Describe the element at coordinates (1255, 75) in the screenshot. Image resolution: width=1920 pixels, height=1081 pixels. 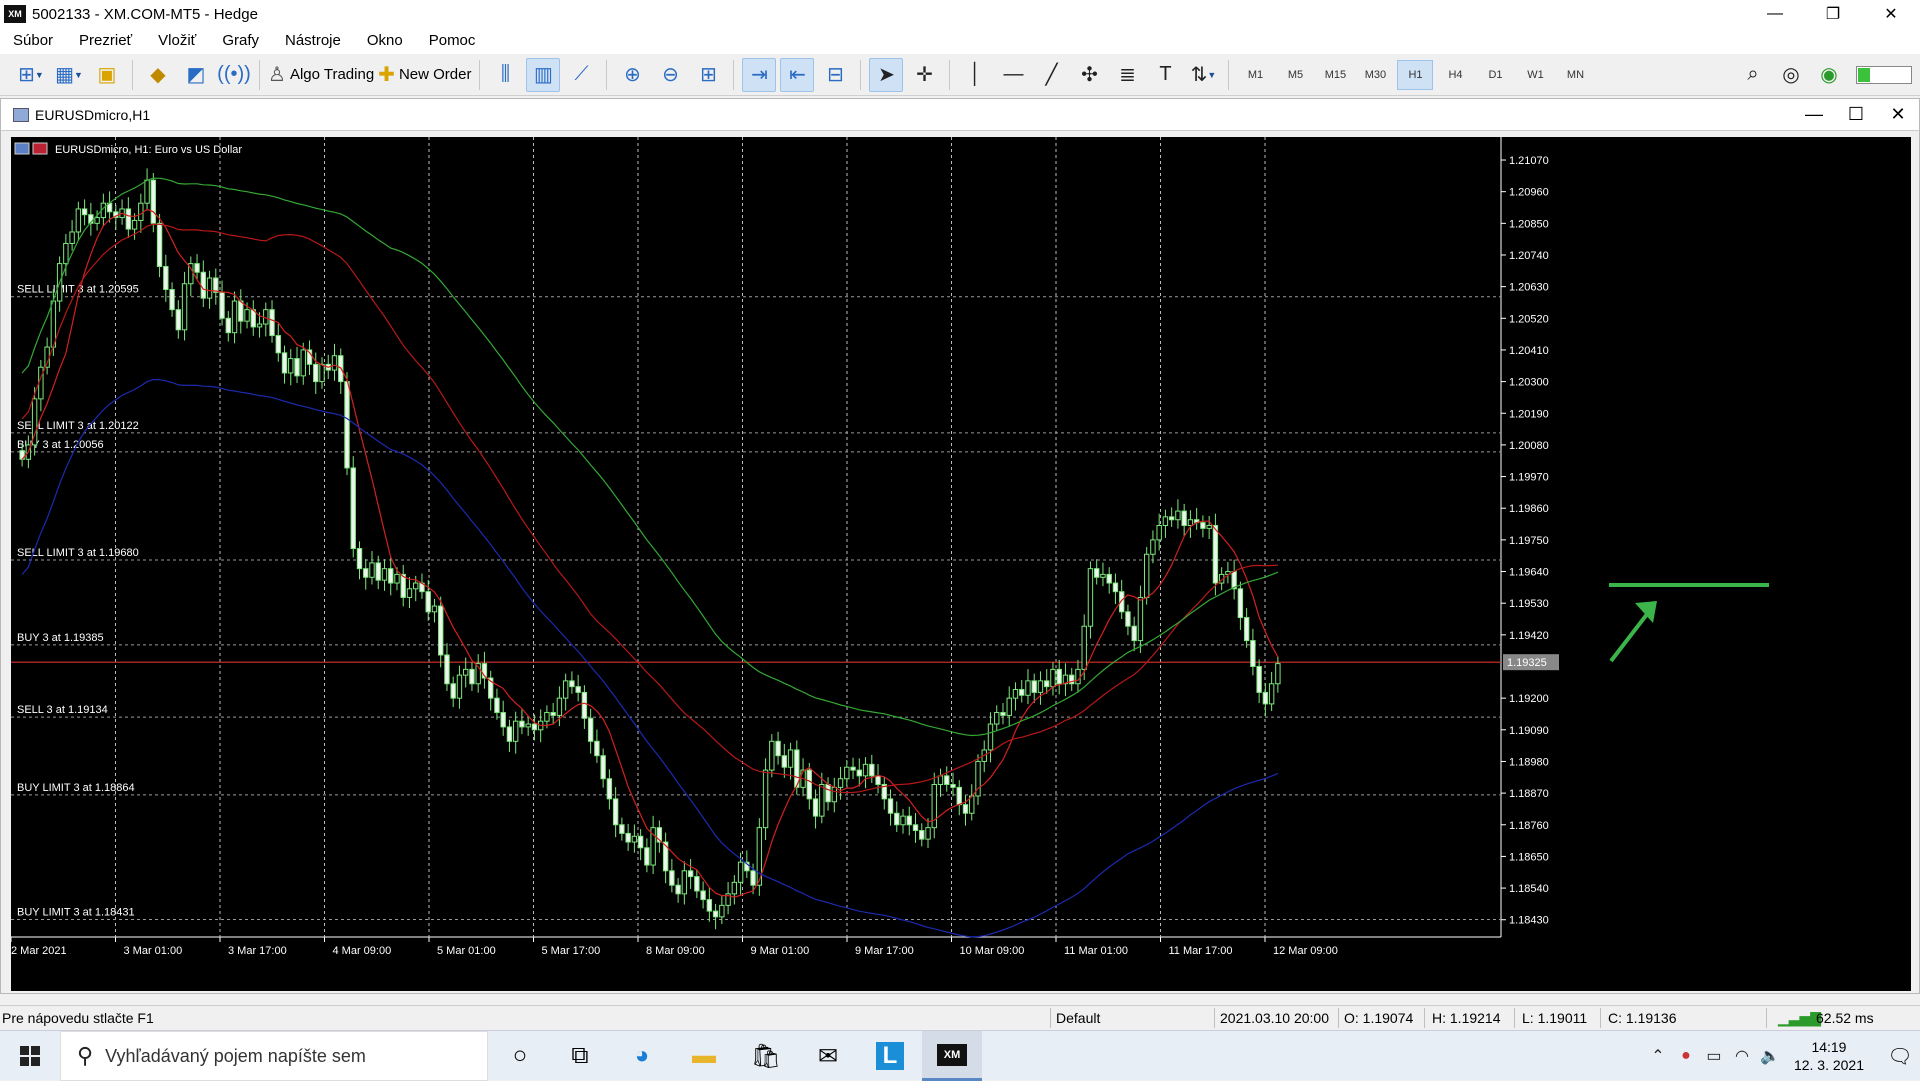
I see `timeframe-m1: M1` at that location.